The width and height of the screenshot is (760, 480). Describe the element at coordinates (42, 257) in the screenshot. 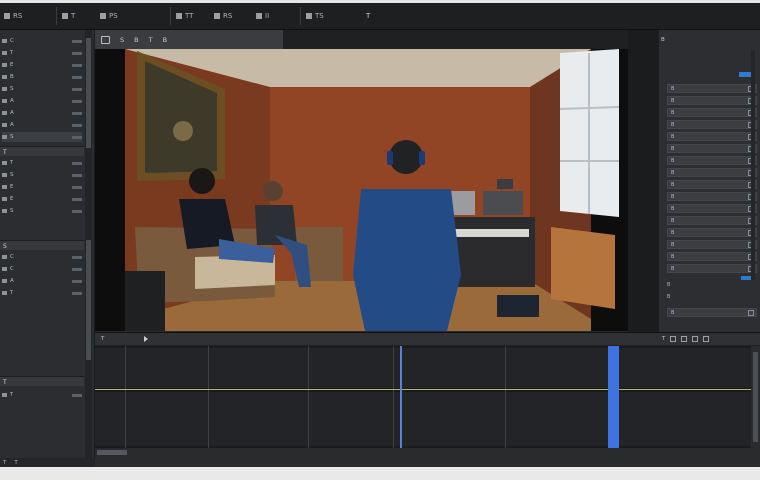

I see `left-item-15: C` at that location.